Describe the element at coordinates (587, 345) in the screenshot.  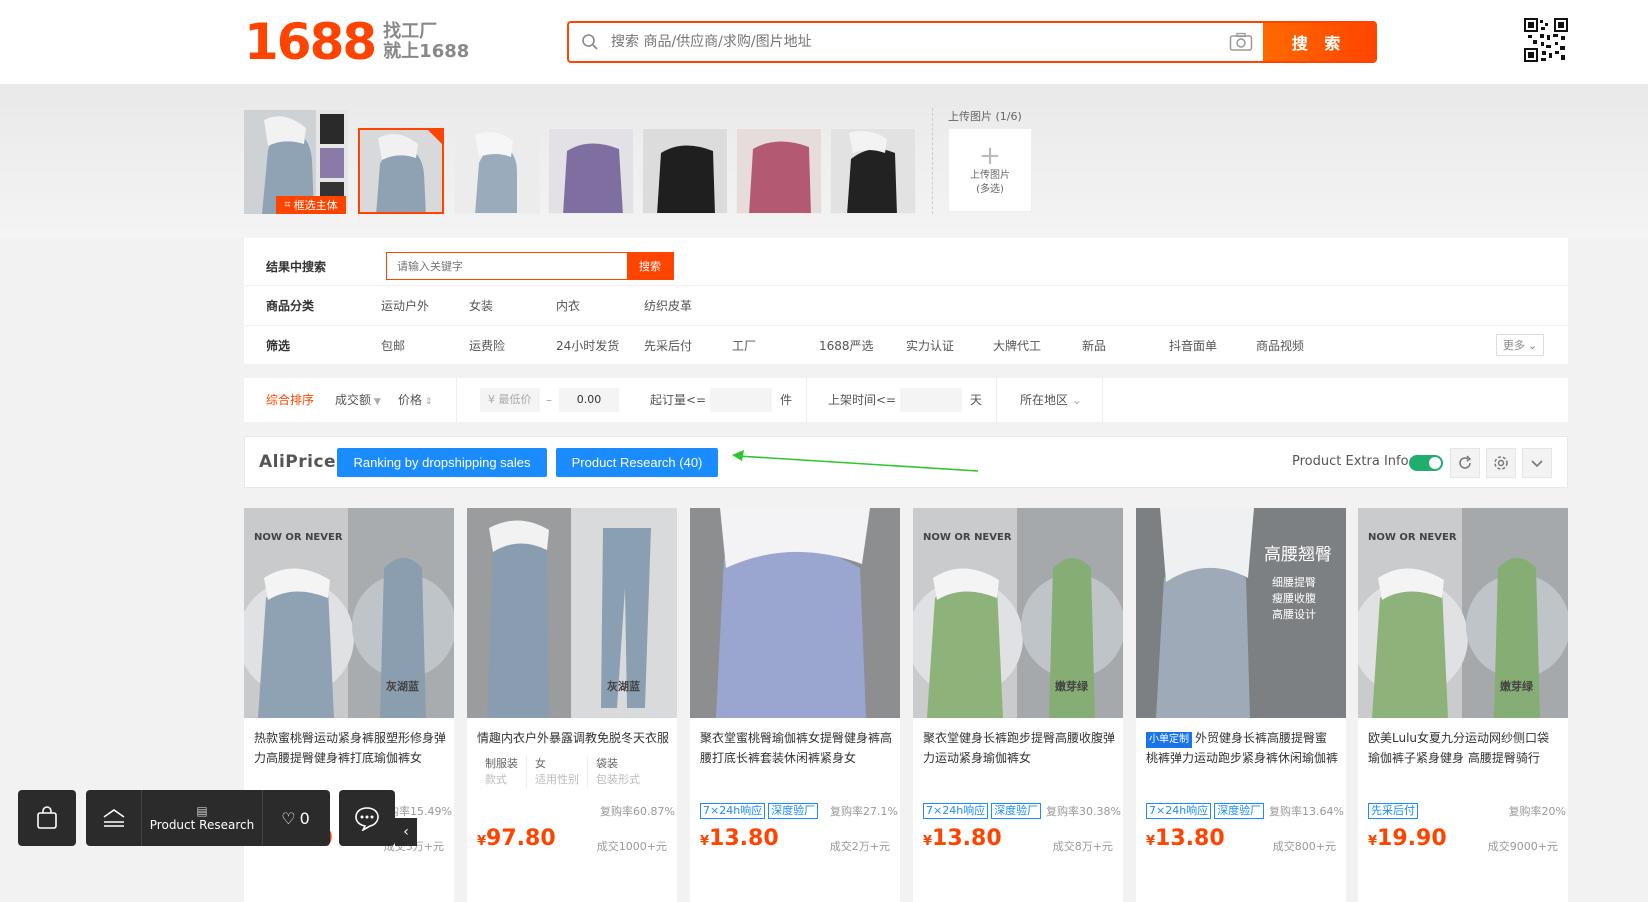
I see `filter-item: 24小时发货` at that location.